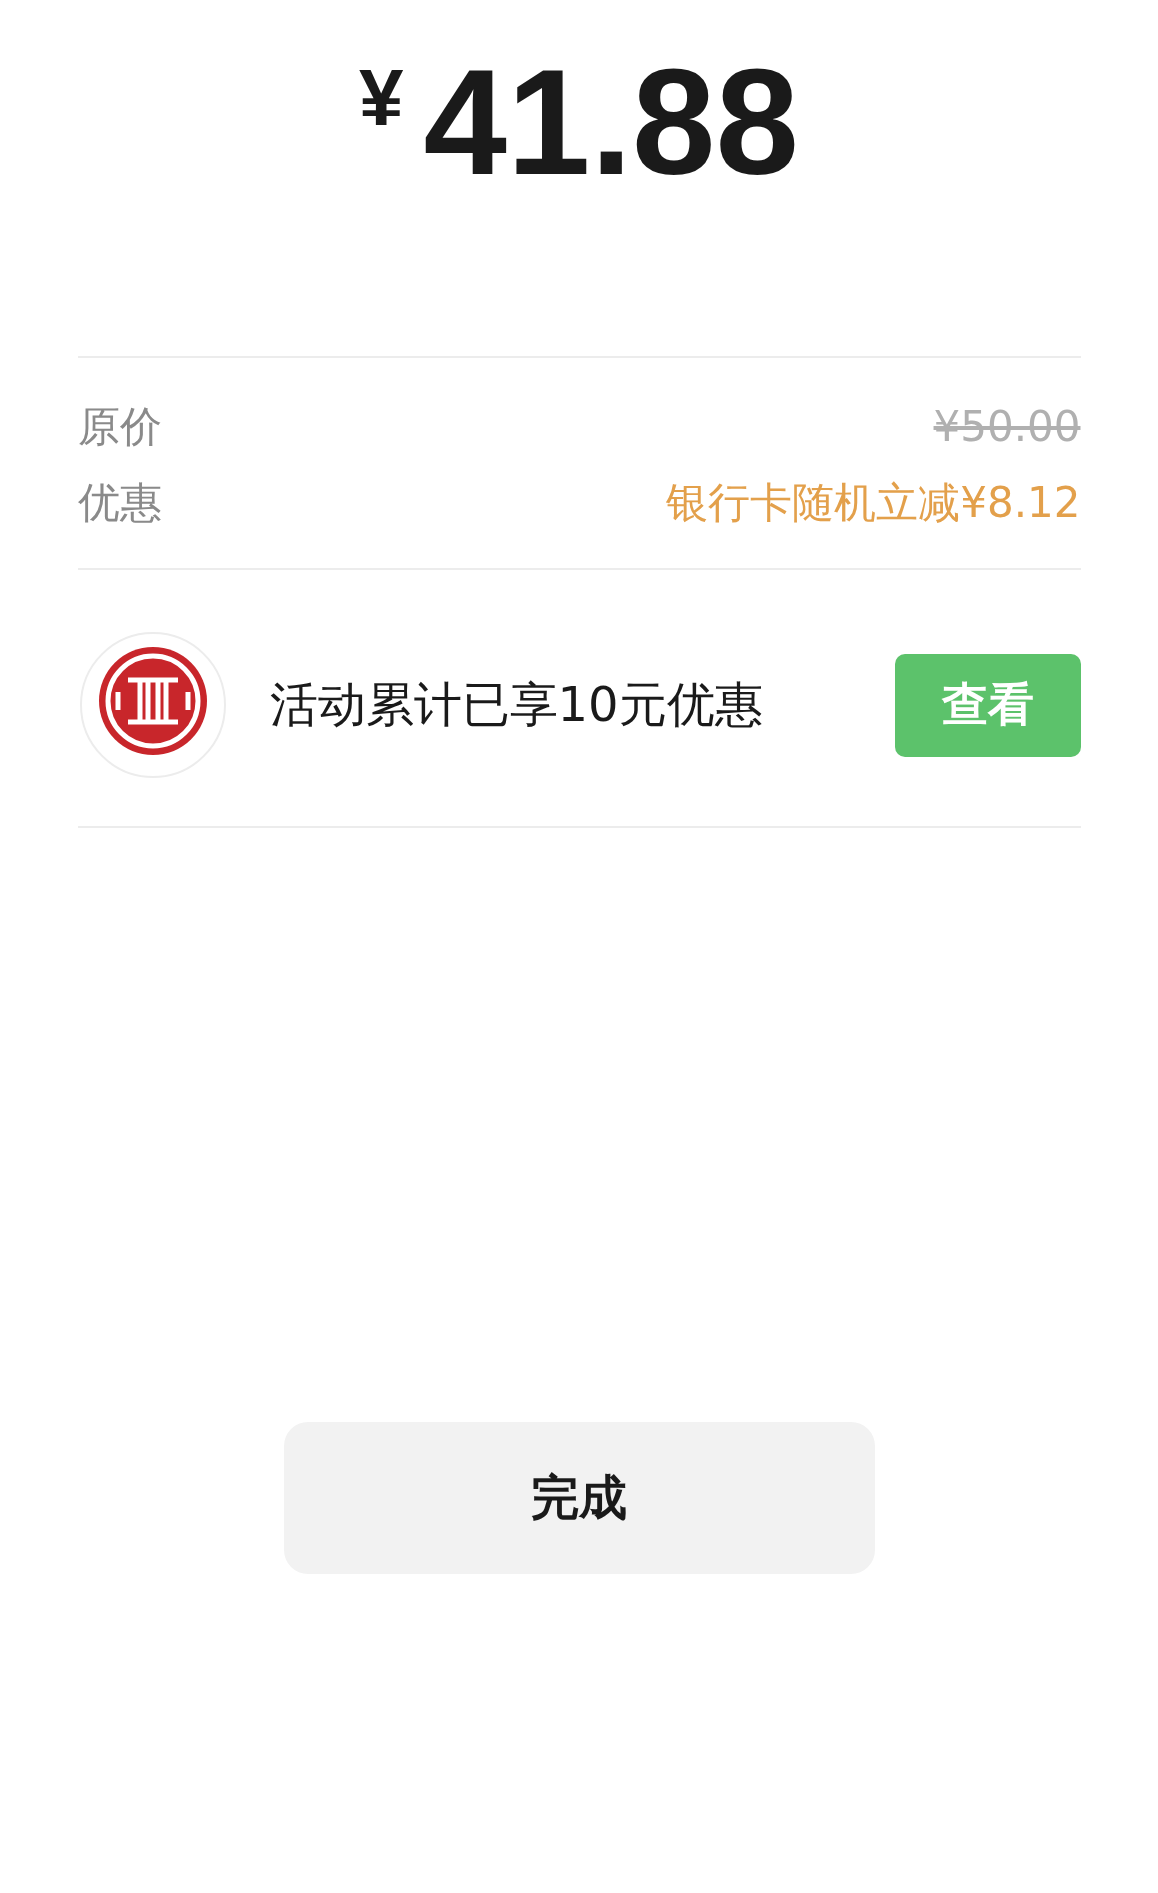 The height and width of the screenshot is (1893, 1158). What do you see at coordinates (611, 122) in the screenshot?
I see `amount-value: 41.88` at bounding box center [611, 122].